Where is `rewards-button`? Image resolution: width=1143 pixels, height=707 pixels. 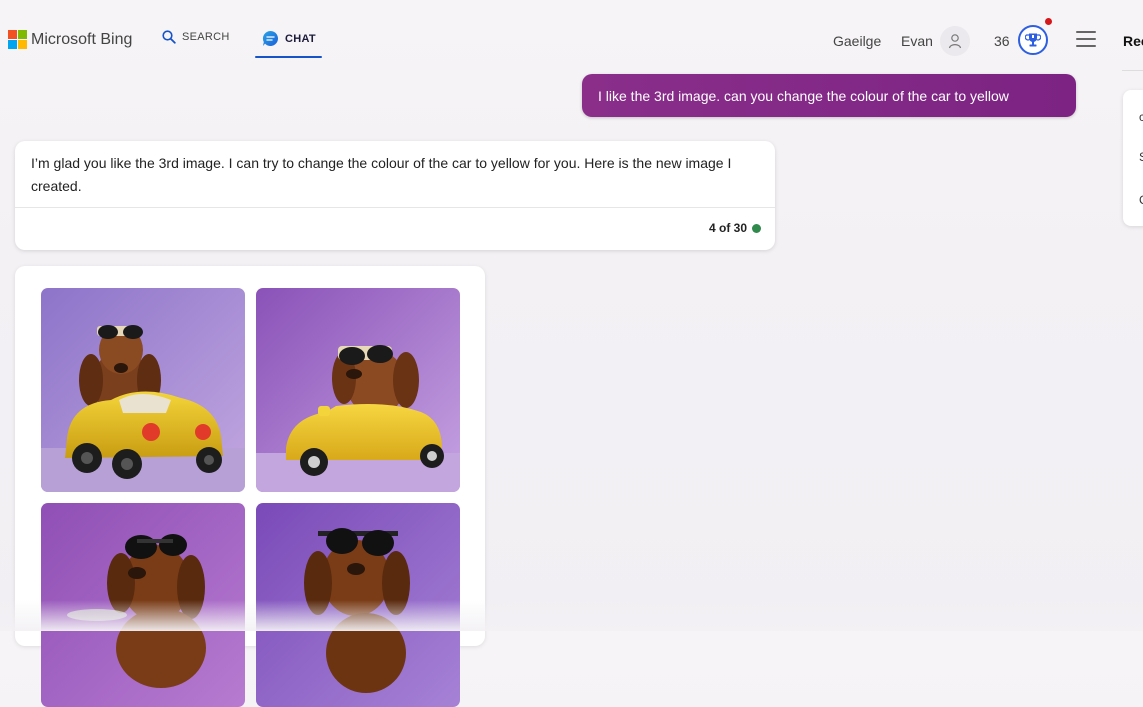
rewards-button is located at coordinates (1033, 40).